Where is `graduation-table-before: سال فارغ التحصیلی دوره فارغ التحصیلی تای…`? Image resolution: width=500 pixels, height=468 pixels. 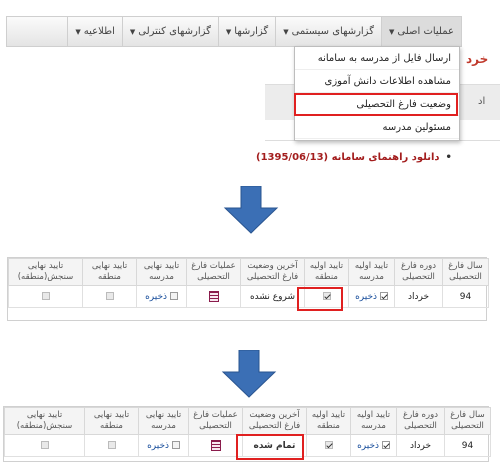
graduation-table-before: سال فارغ التحصیلی دوره فارغ التحصیلی تای… is located at coordinates (248, 289).